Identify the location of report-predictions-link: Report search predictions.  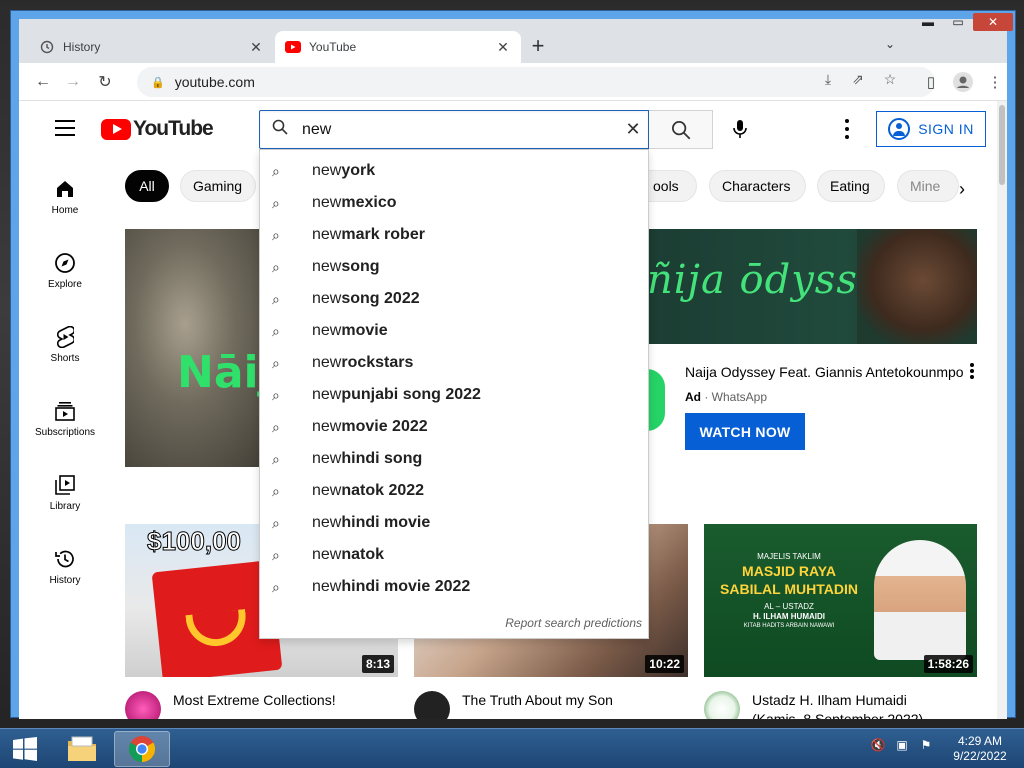
(573, 623).